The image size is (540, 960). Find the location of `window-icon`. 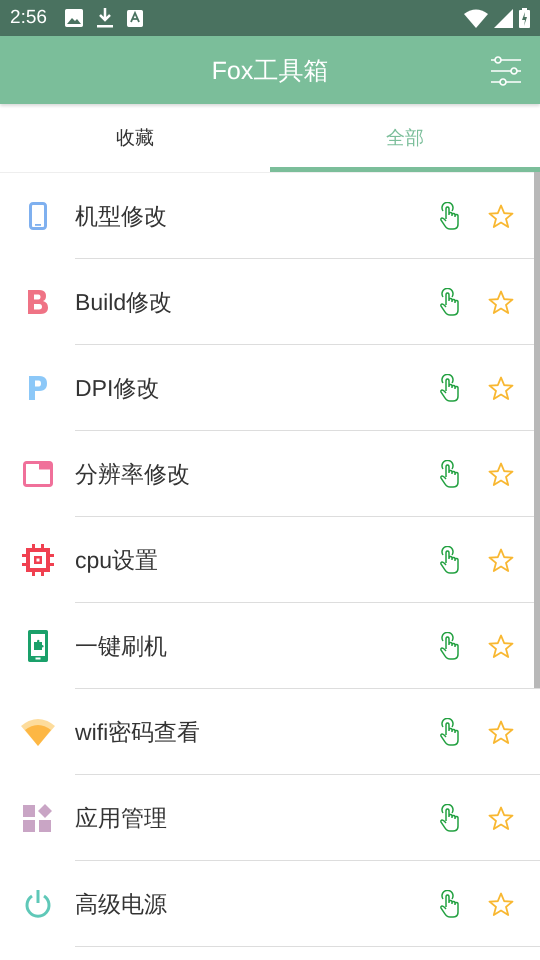

window-icon is located at coordinates (37, 474).